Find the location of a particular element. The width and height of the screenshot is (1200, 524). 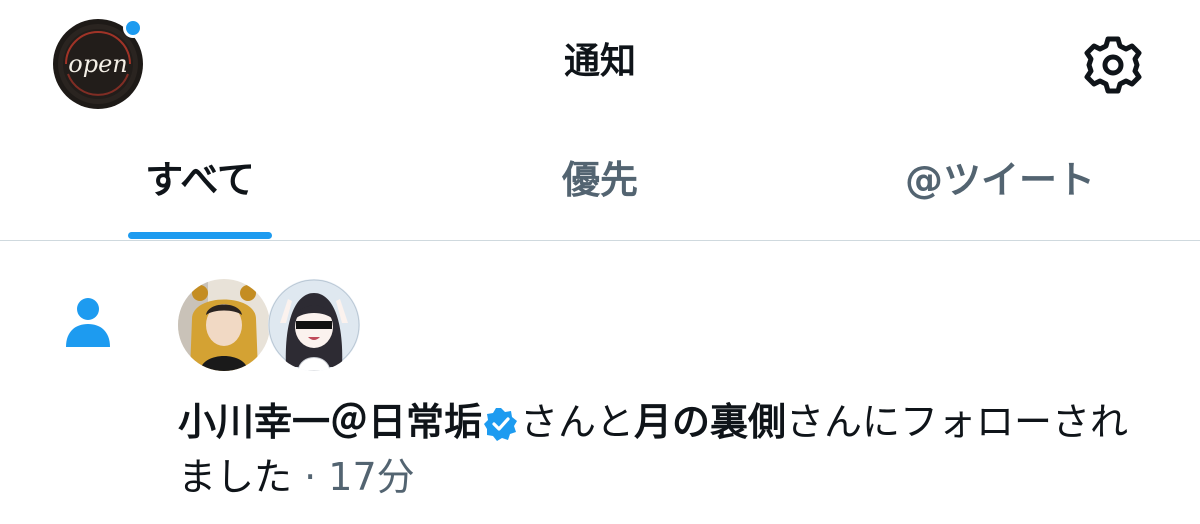

person-icon is located at coordinates (88, 322).